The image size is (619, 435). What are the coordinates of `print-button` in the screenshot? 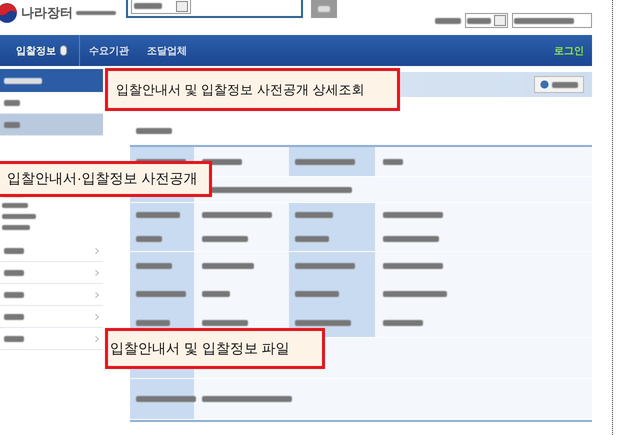 It's located at (559, 84).